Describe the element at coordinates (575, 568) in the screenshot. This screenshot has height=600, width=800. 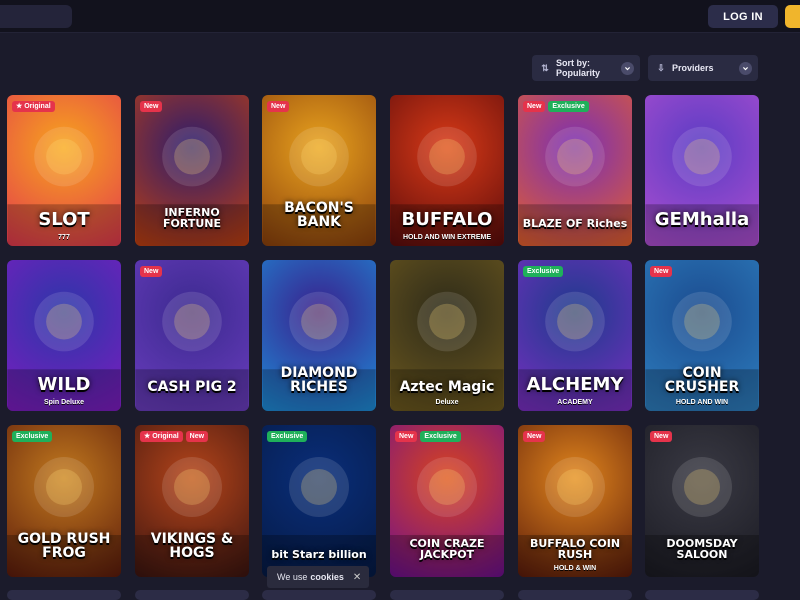
I see `game-subtitle: HOLD & WIN` at that location.